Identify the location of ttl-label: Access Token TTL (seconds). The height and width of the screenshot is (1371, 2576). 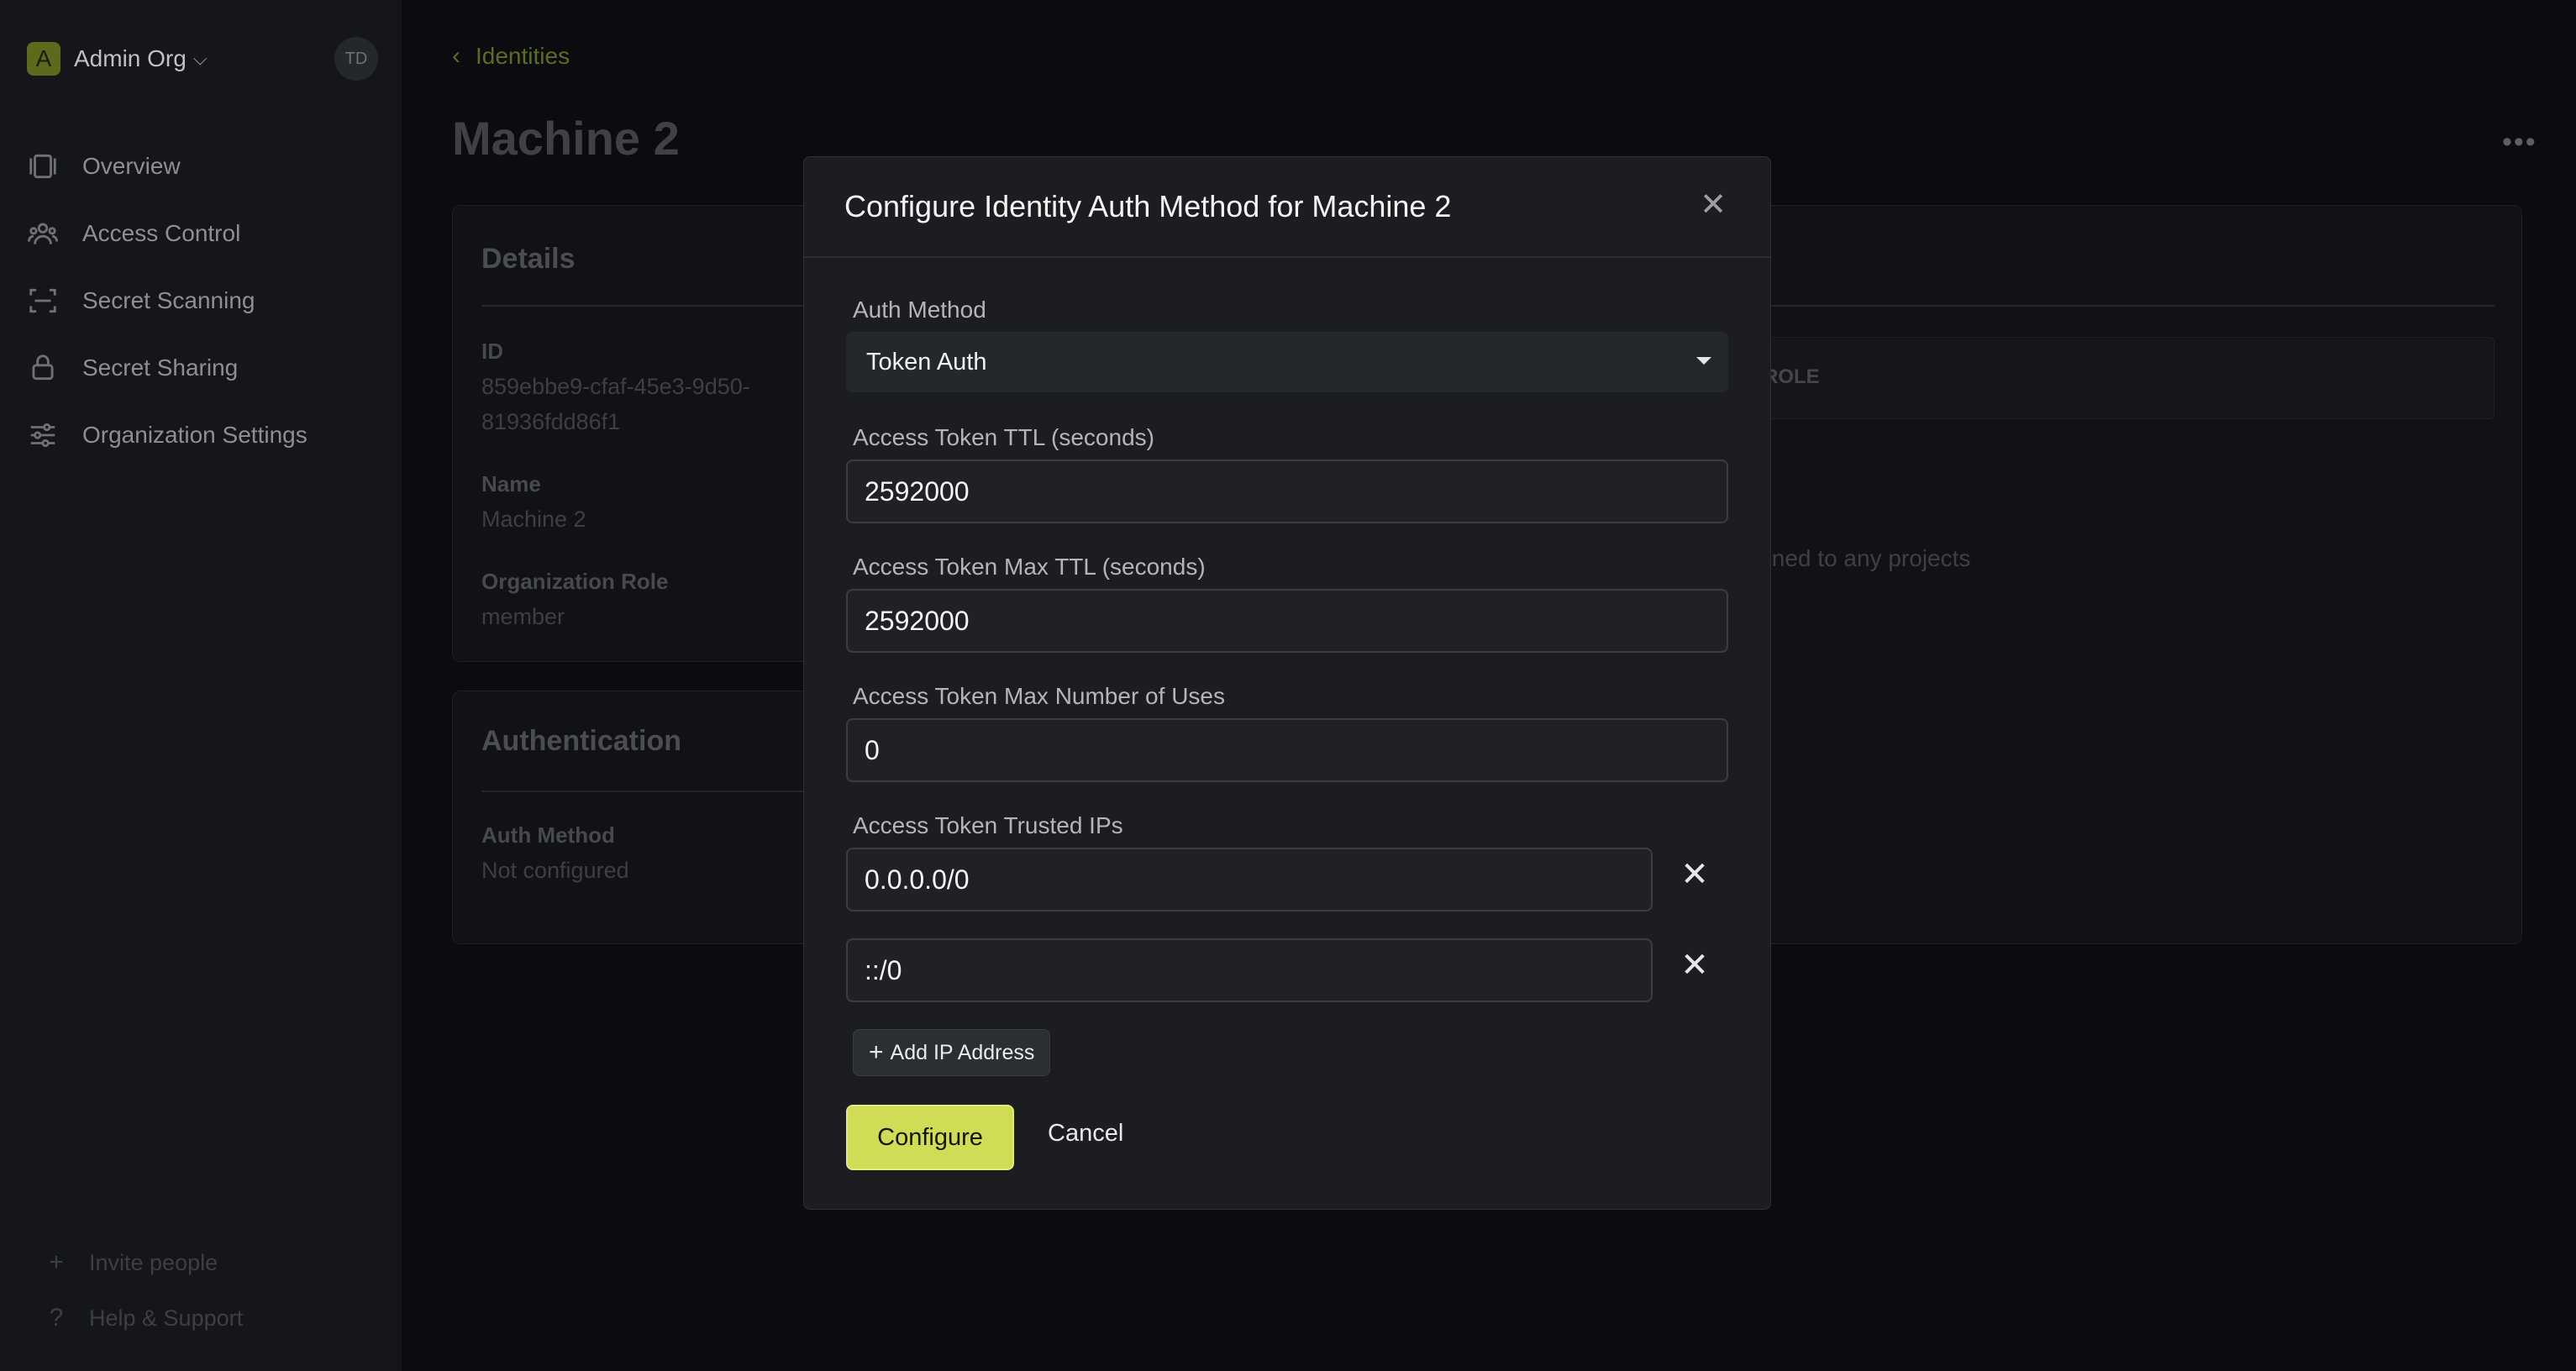
(1003, 437).